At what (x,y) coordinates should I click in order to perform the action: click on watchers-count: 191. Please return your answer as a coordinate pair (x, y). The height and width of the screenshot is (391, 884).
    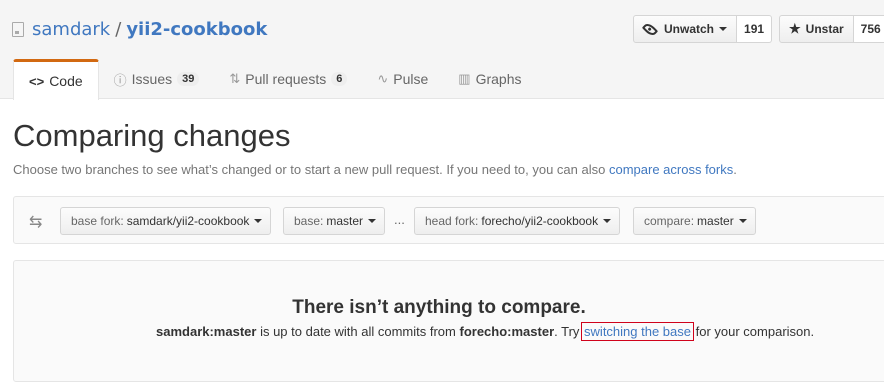
    Looking at the image, I should click on (755, 29).